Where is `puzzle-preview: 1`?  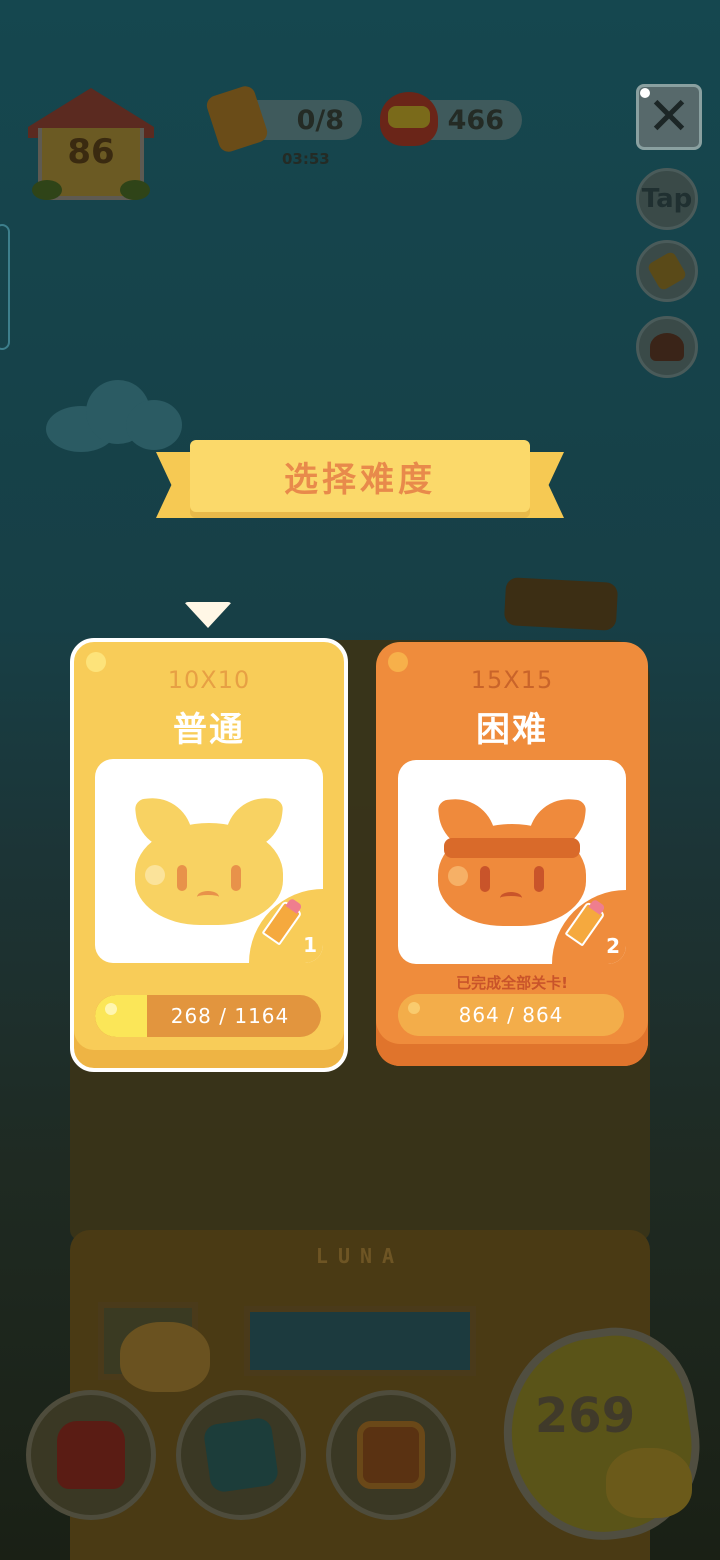 puzzle-preview: 1 is located at coordinates (209, 861).